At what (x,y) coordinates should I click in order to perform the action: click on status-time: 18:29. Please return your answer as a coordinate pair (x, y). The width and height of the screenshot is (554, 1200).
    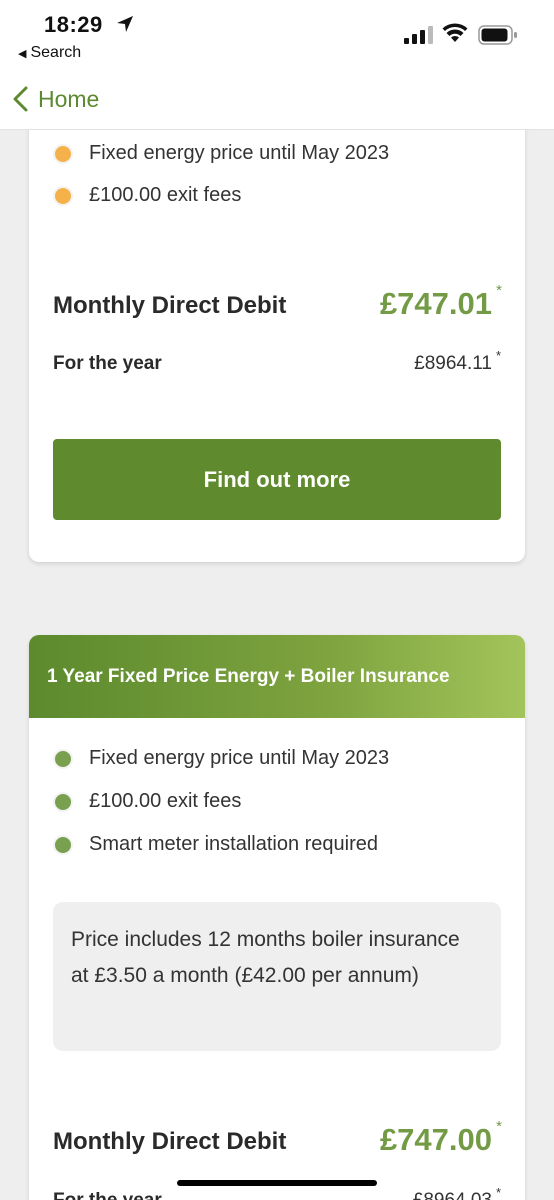
    Looking at the image, I should click on (73, 24).